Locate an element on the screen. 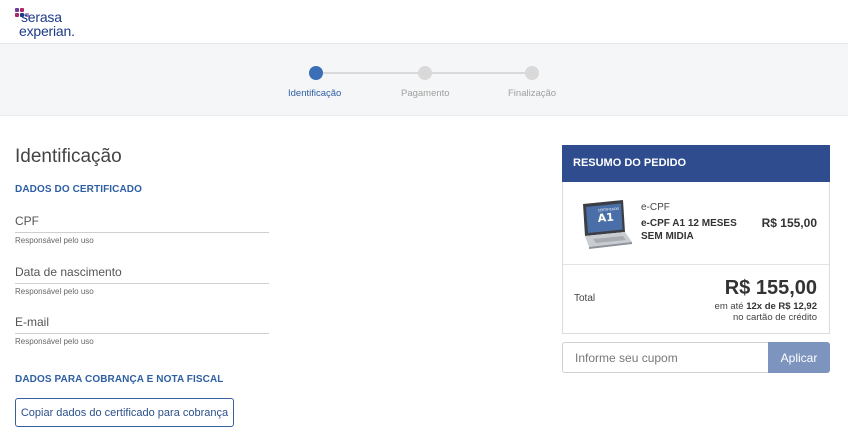 This screenshot has height=437, width=848. step-label-finalizacao: Finalização is located at coordinates (532, 93).